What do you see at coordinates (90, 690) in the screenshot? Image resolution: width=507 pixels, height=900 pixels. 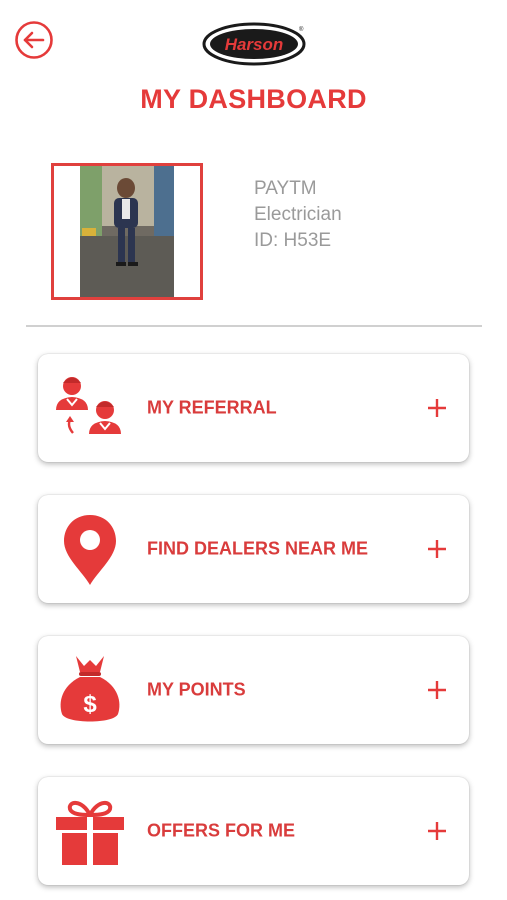 I see `money-bag-icon: $` at bounding box center [90, 690].